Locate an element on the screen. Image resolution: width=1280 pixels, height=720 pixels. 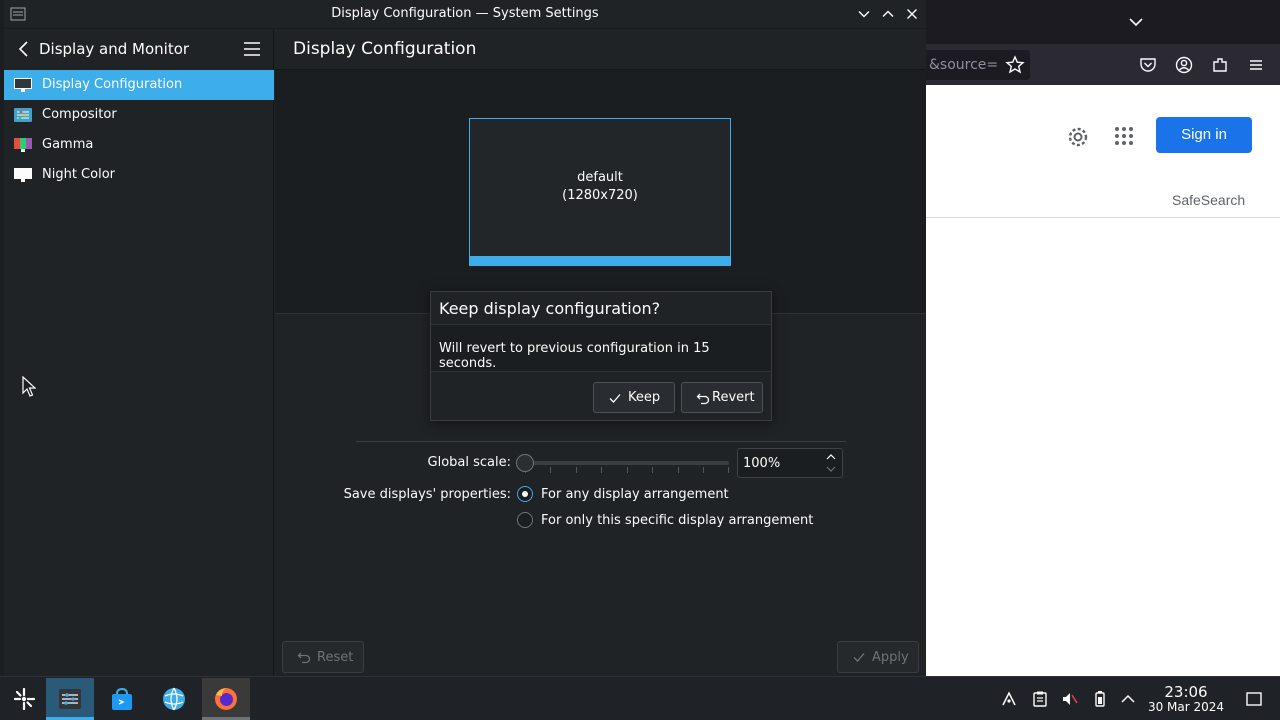
sidebar-item-label: Night Color is located at coordinates (78, 174).